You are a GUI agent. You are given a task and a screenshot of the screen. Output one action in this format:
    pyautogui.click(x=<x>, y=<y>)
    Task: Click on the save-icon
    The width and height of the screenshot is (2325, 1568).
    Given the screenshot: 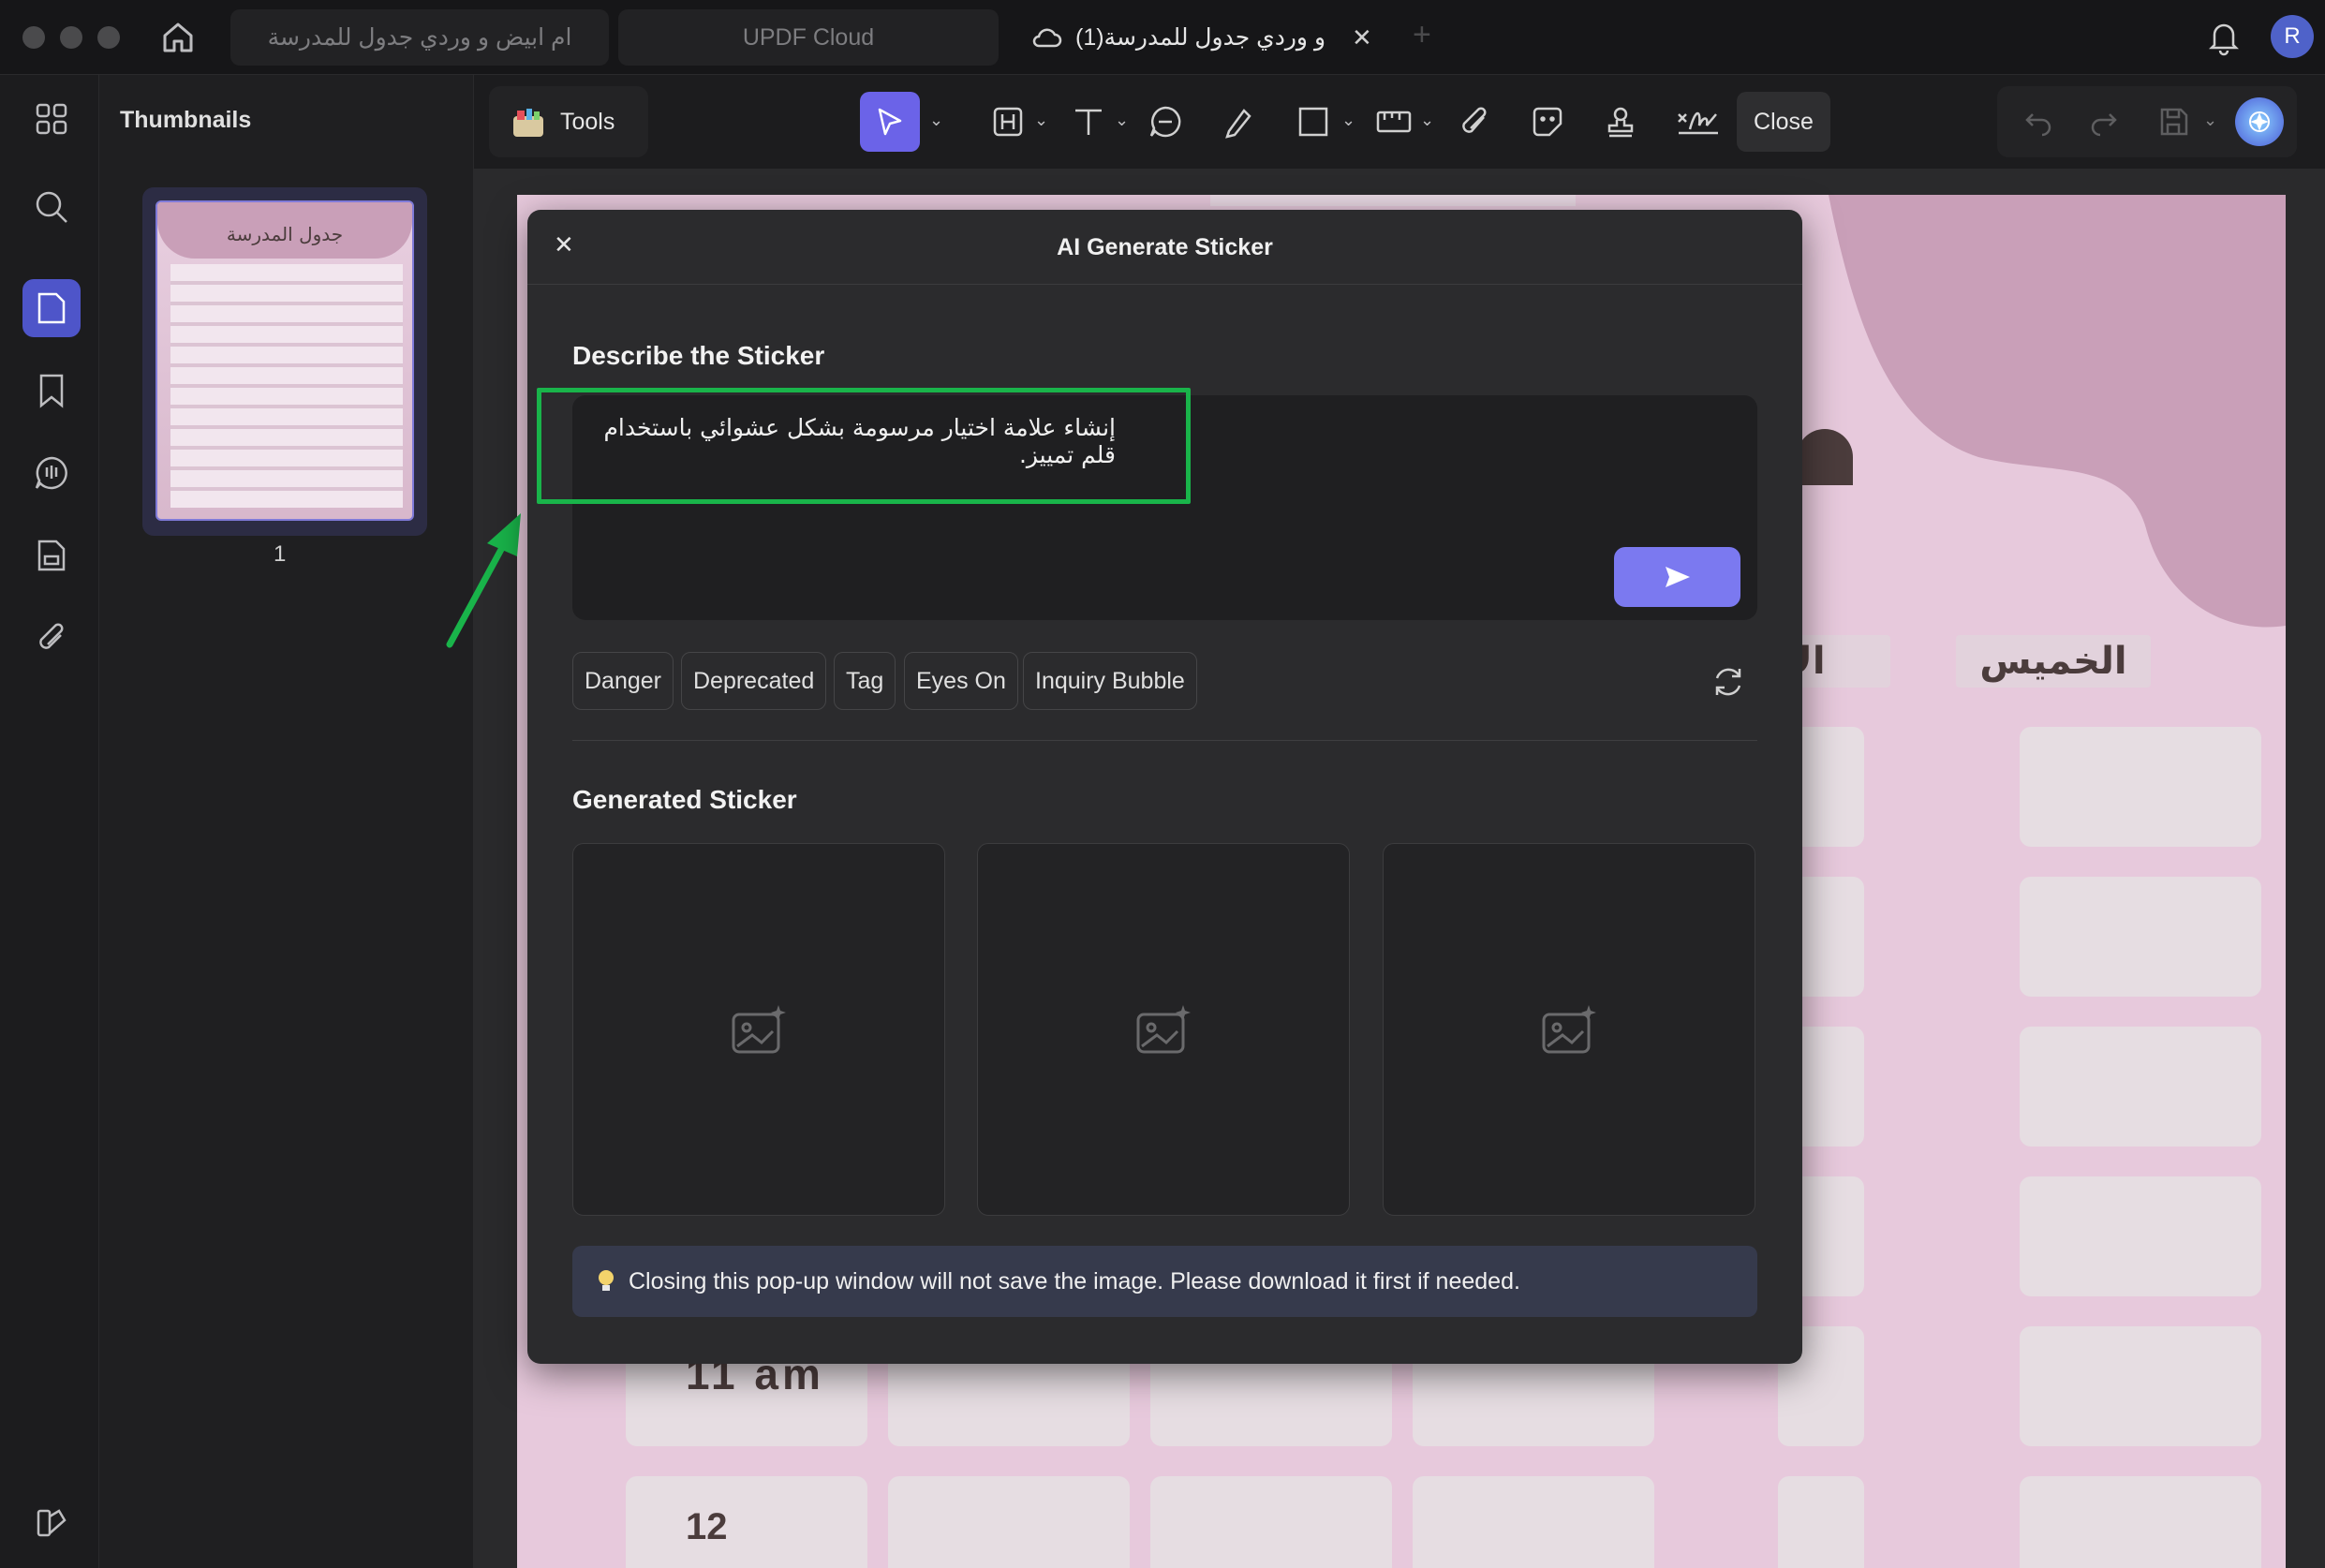 What is the action you would take?
    pyautogui.click(x=2173, y=122)
    